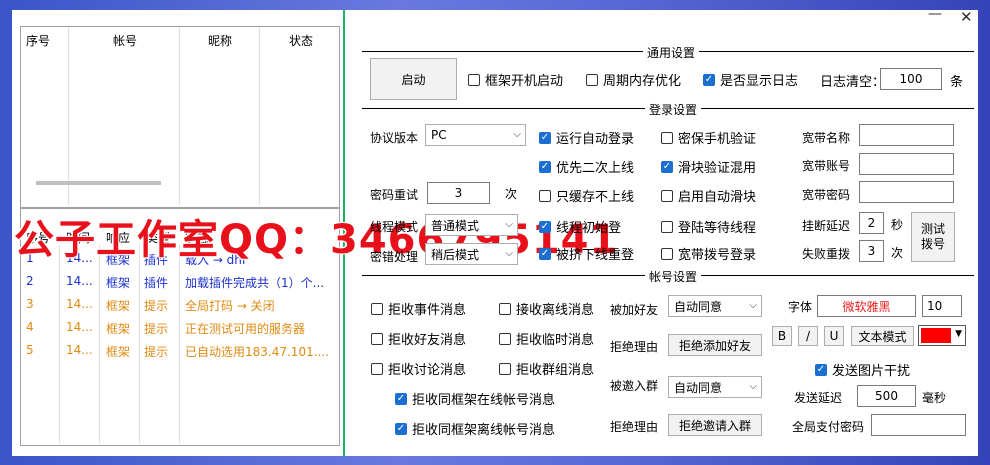 This screenshot has width=990, height=465. Describe the element at coordinates (301, 40) in the screenshot. I see `col-header: 状态` at that location.